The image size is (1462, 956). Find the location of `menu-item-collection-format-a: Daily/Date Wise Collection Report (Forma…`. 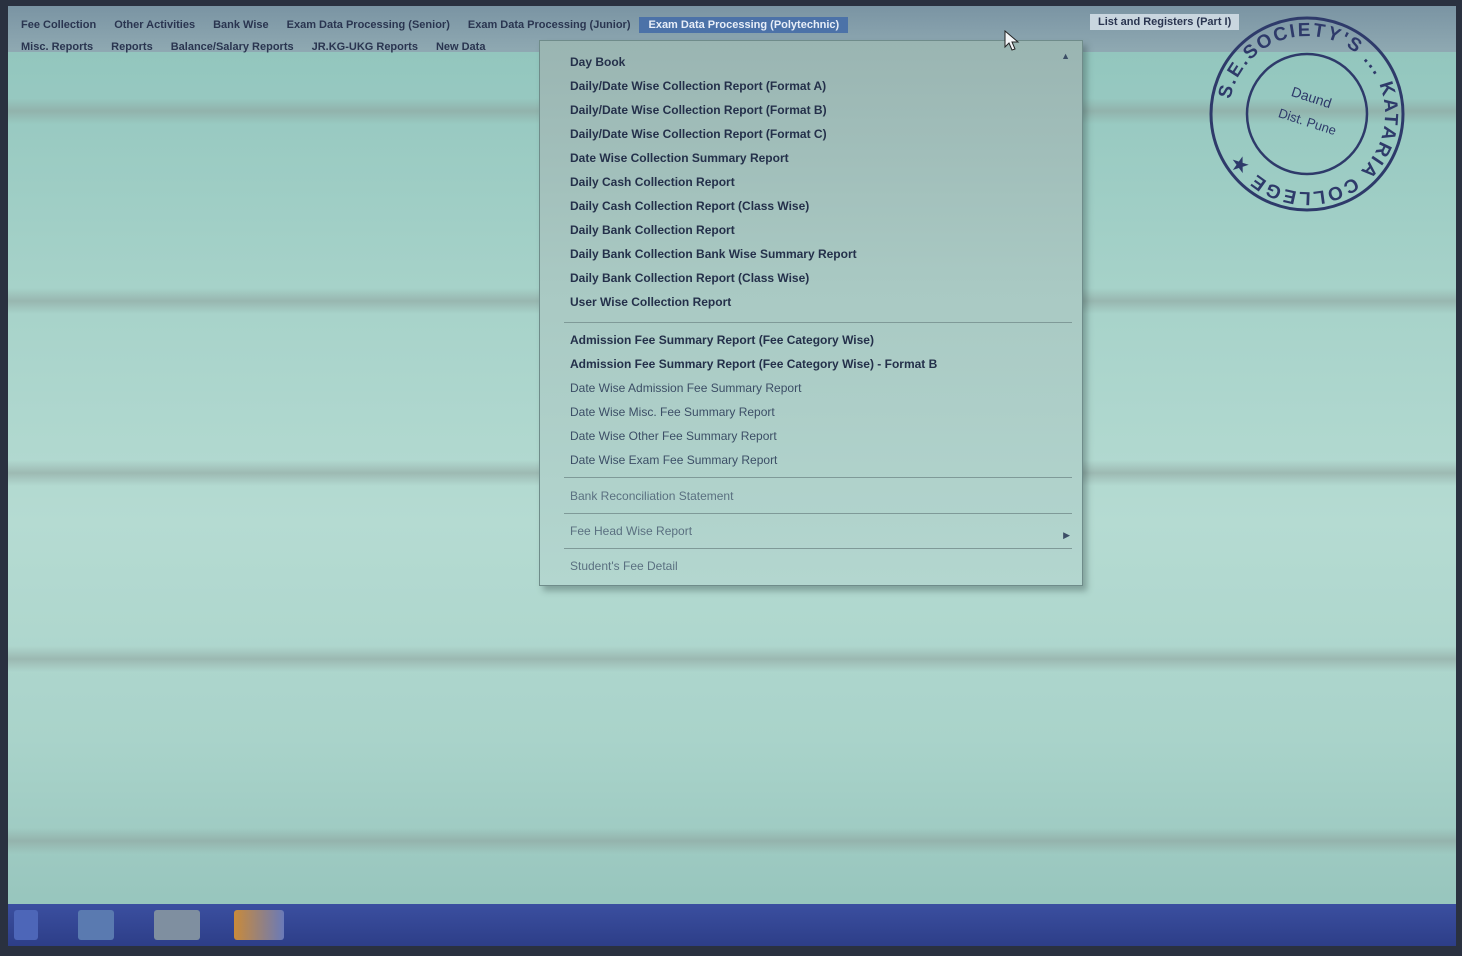

menu-item-collection-format-a: Daily/Date Wise Collection Report (Forma… is located at coordinates (698, 86).